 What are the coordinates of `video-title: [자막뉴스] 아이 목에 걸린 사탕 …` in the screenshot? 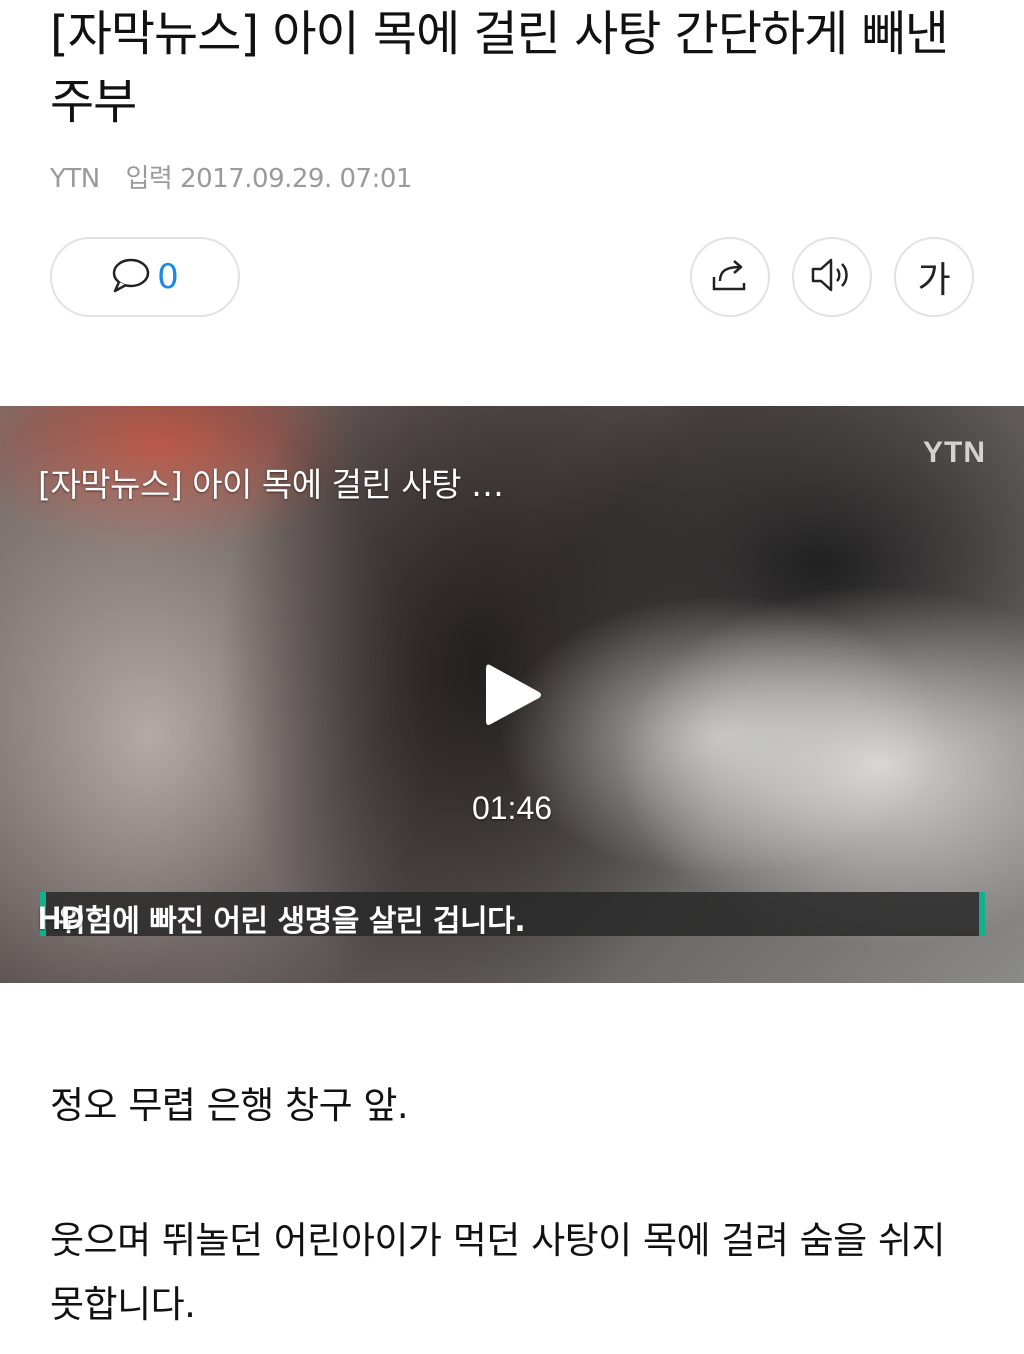 It's located at (271, 484).